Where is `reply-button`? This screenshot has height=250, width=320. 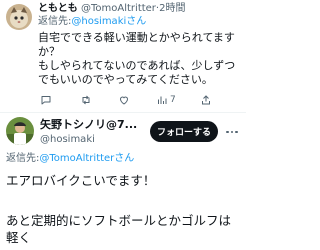 reply-button is located at coordinates (46, 100).